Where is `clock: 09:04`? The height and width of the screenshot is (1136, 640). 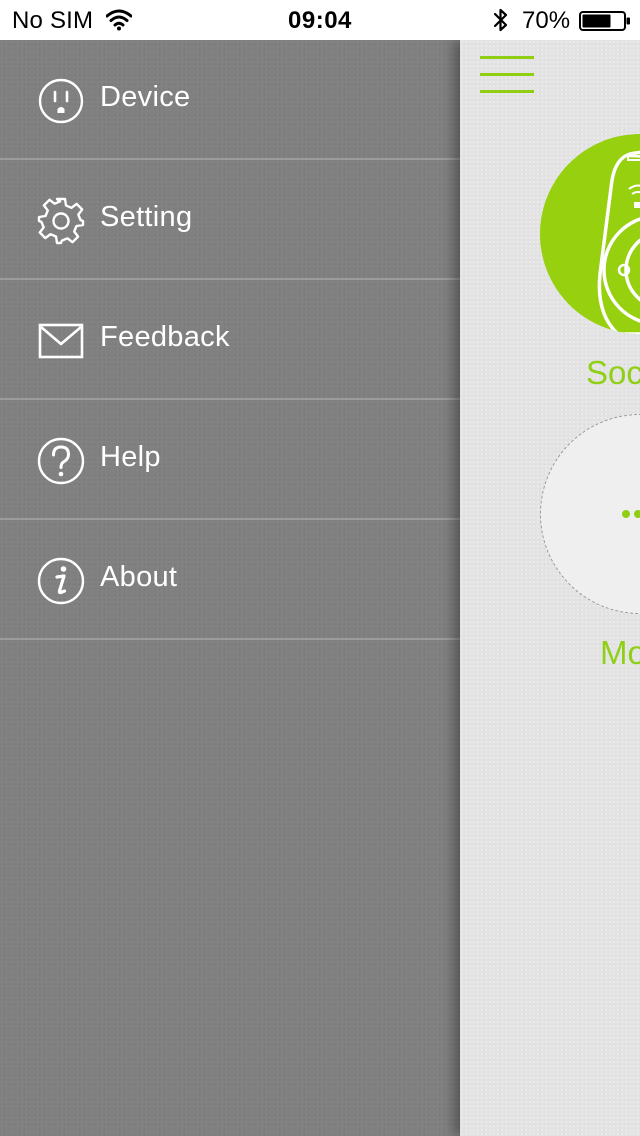 clock: 09:04 is located at coordinates (320, 20).